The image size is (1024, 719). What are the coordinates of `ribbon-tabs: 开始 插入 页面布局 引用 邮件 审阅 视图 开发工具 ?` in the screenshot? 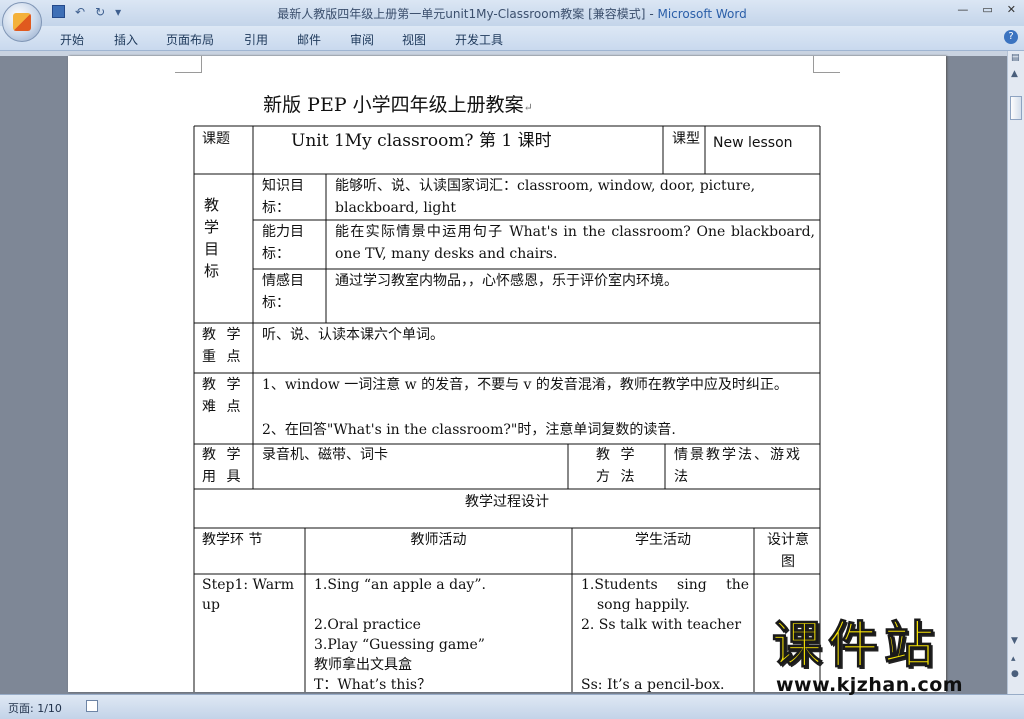 It's located at (512, 38).